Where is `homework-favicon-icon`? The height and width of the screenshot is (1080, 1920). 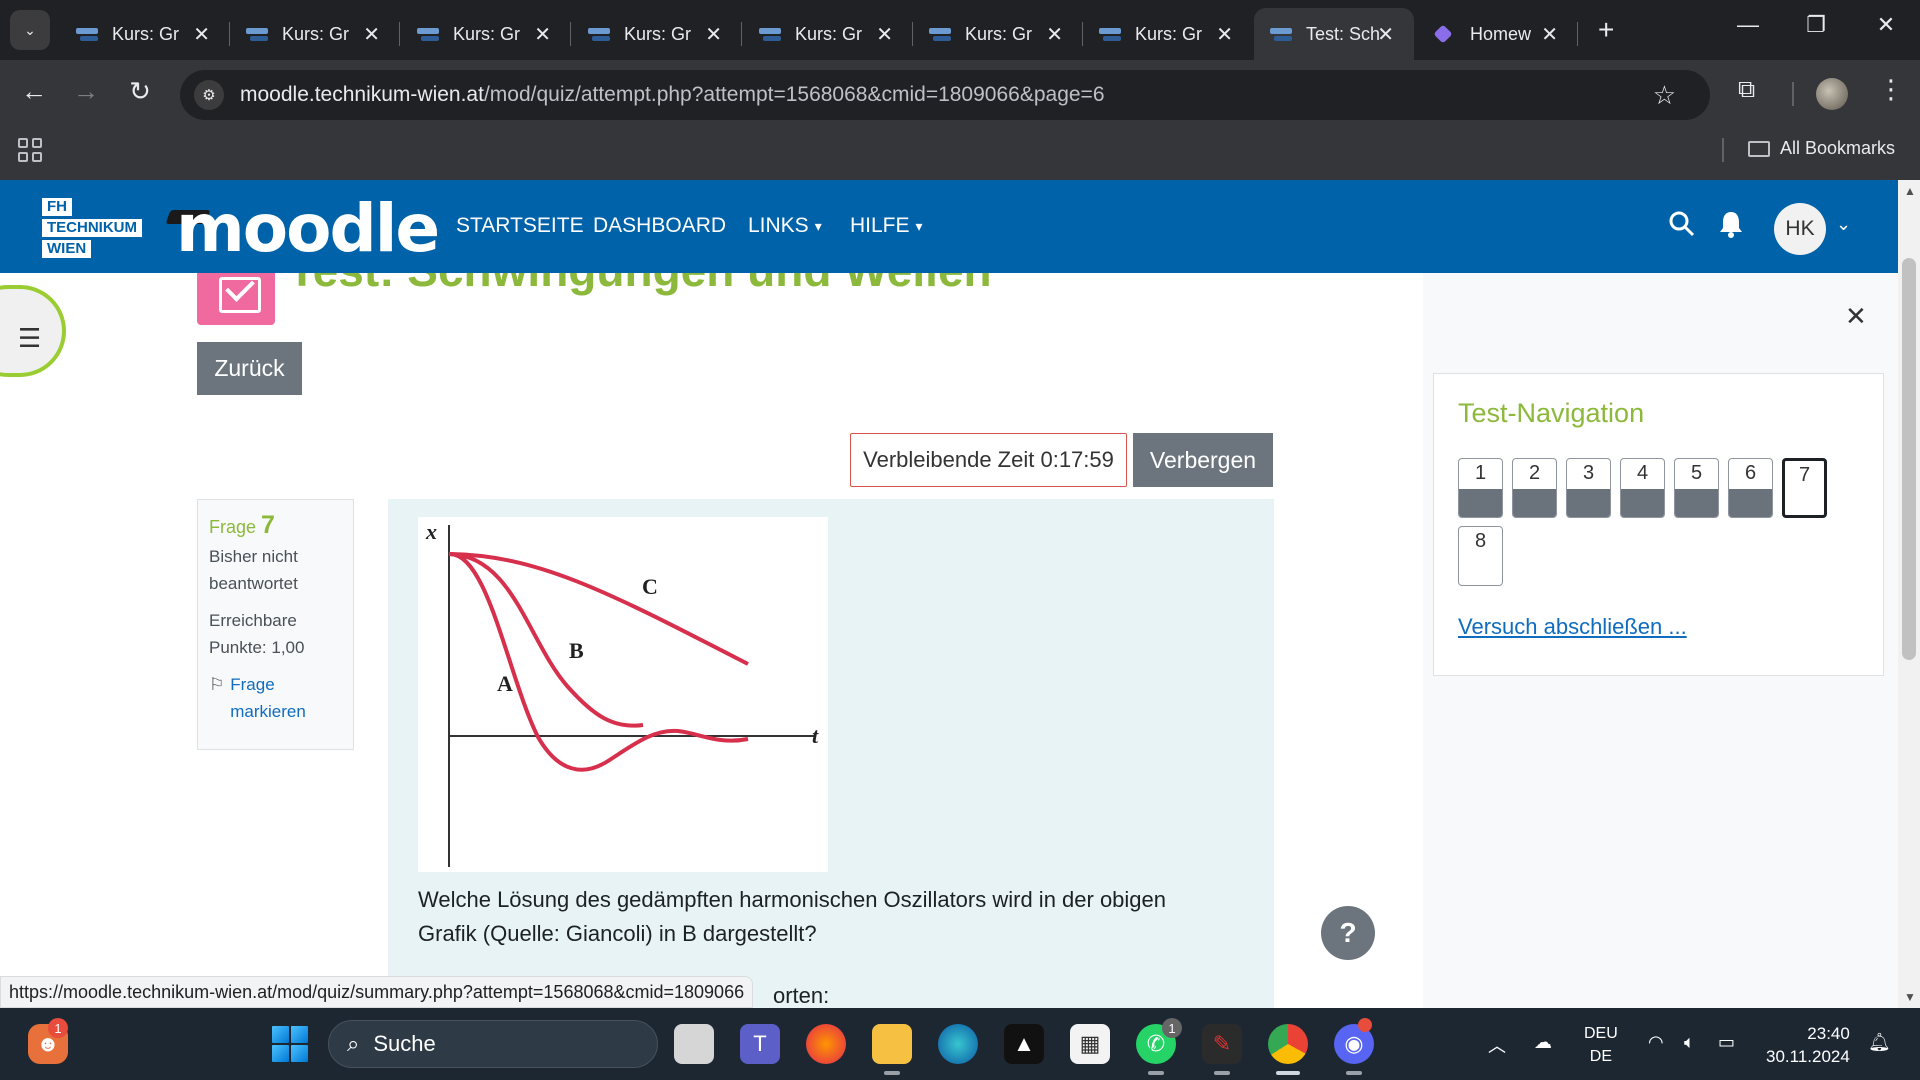 homework-favicon-icon is located at coordinates (1445, 34).